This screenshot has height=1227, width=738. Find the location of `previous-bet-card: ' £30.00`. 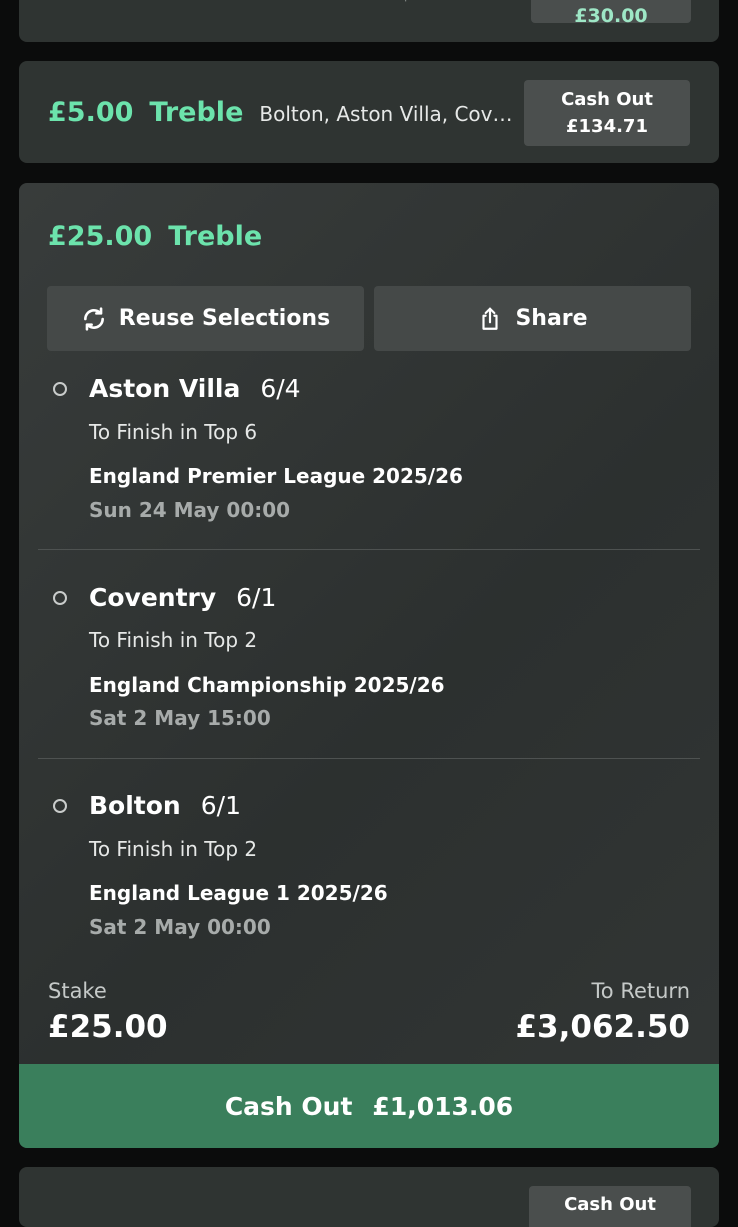

previous-bet-card: ' £30.00 is located at coordinates (369, 21).